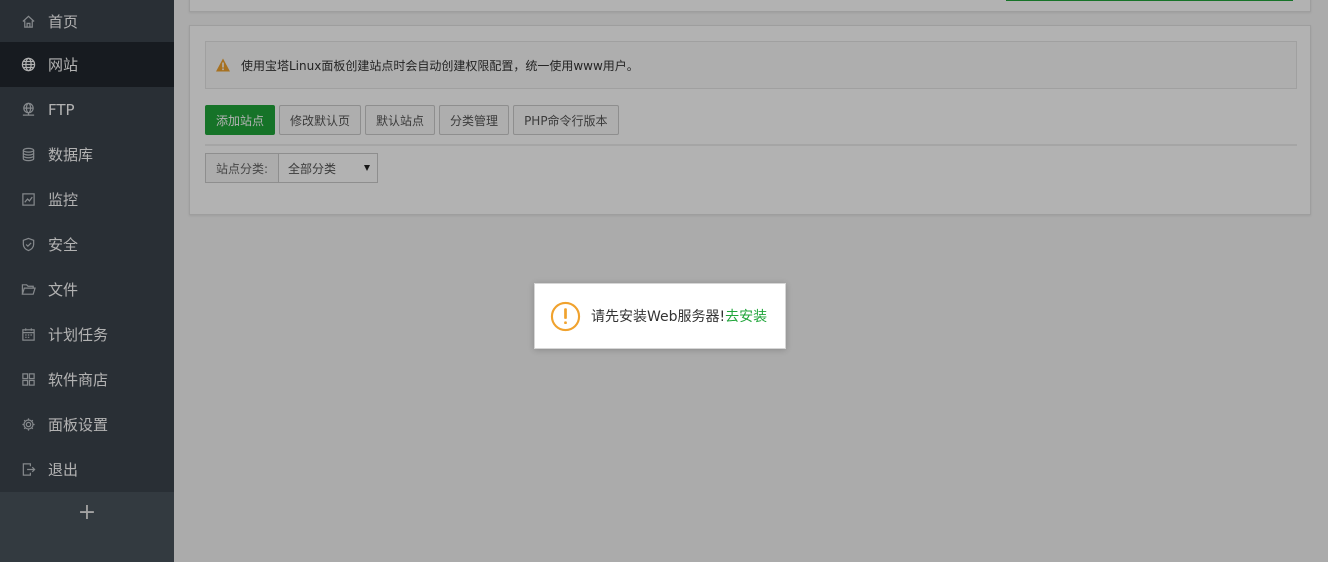 This screenshot has height=562, width=1328. I want to click on install-web-server-dialog: 请先安装Web服务器! 去安装, so click(660, 316).